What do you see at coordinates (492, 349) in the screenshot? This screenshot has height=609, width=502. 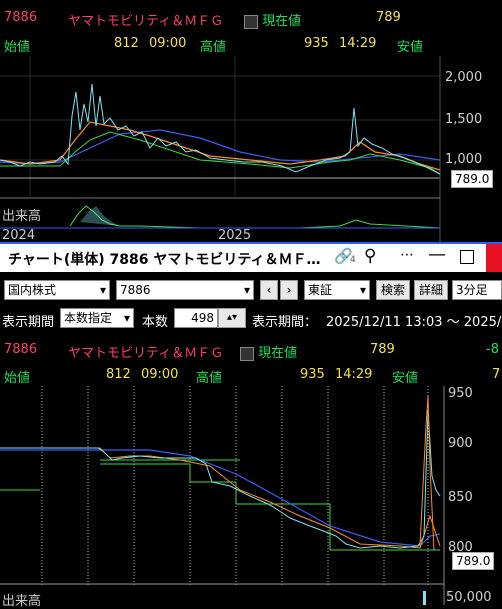 I see `price-change-value: -8` at bounding box center [492, 349].